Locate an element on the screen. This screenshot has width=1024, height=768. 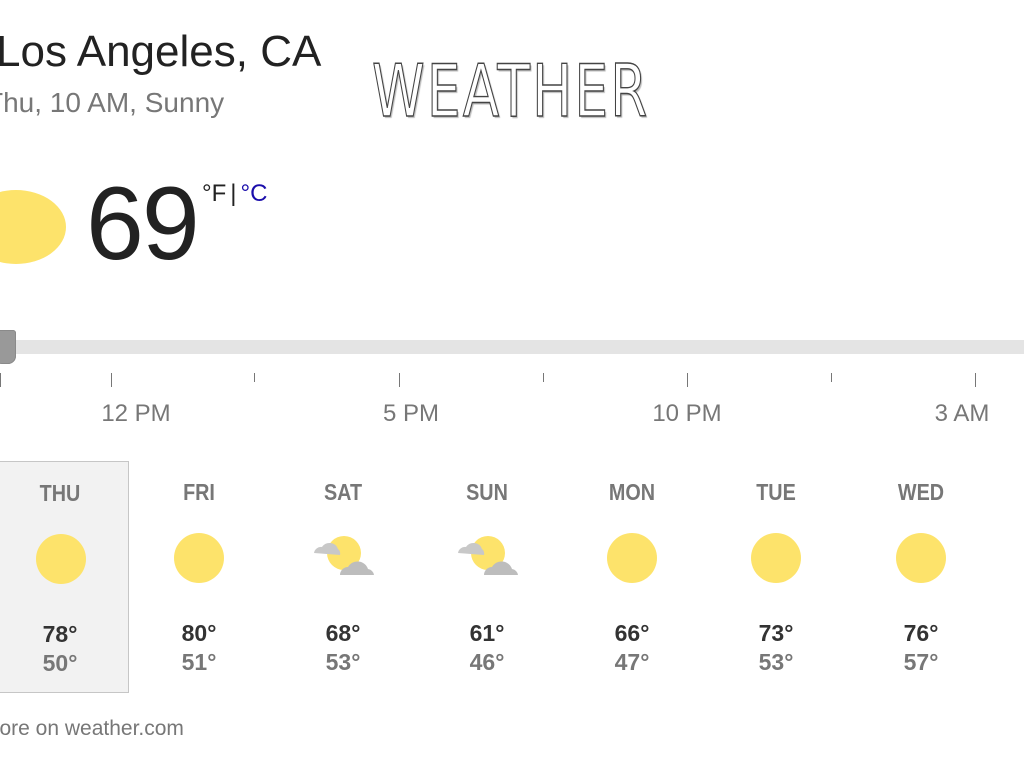
forecast-day-thu: THU 78° 50° is located at coordinates (64, 577).